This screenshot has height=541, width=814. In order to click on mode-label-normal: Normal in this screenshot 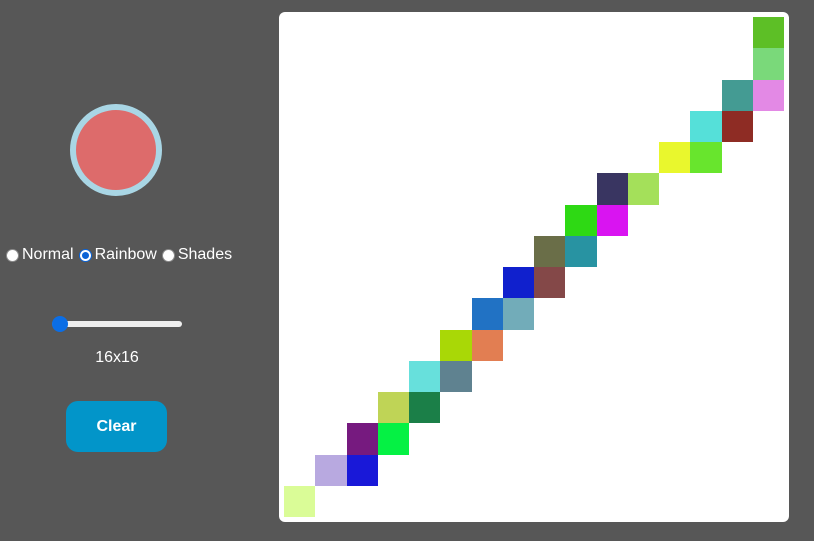, I will do `click(48, 254)`.